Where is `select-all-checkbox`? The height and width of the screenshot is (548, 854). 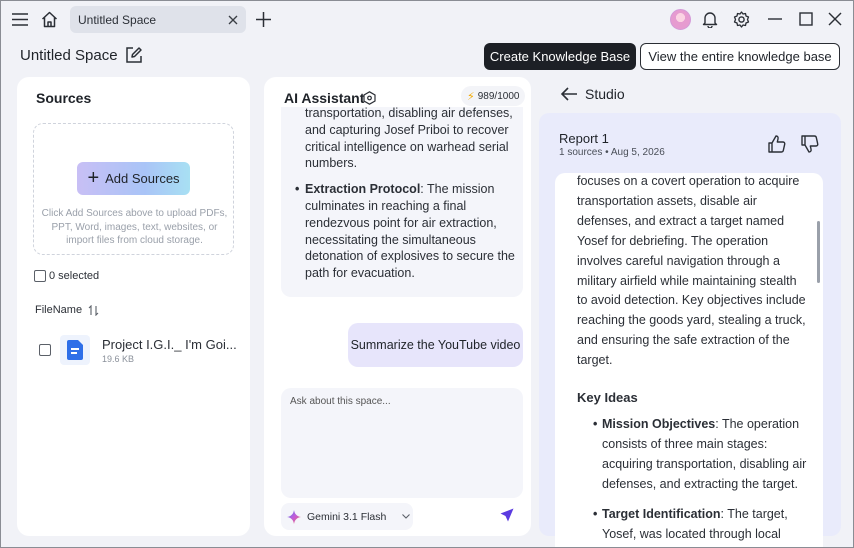 select-all-checkbox is located at coordinates (40, 276).